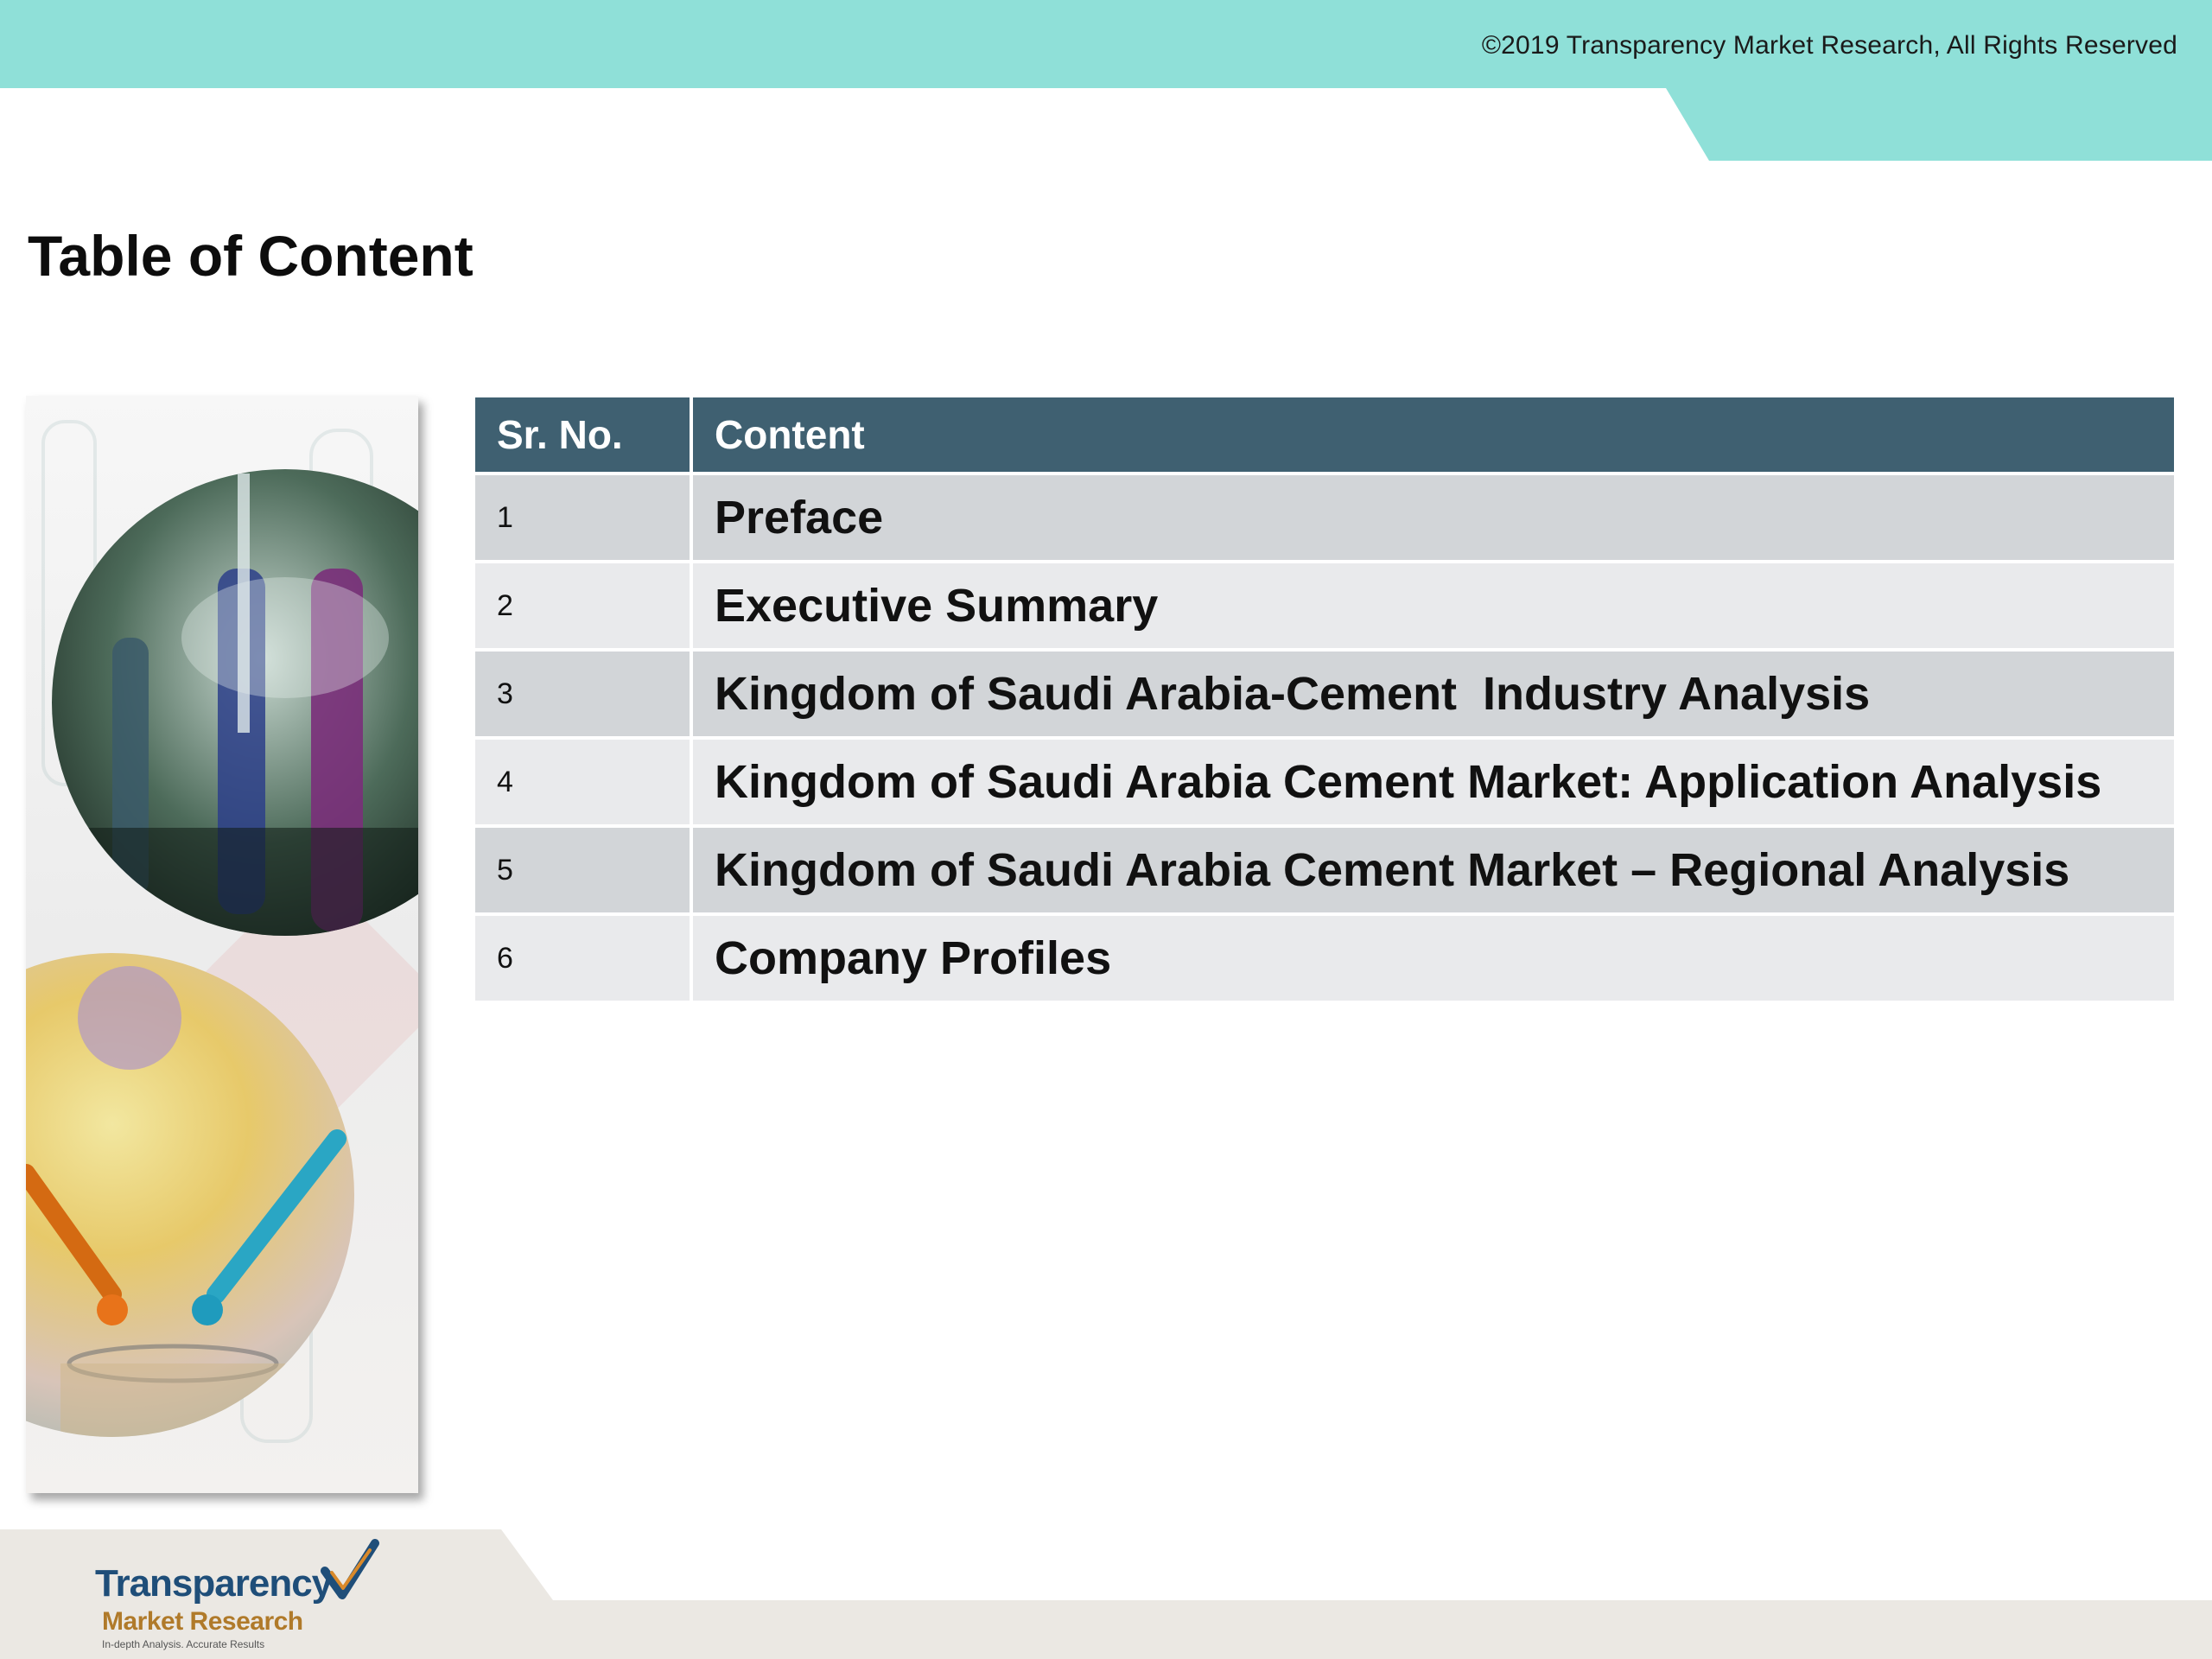 Image resolution: width=2212 pixels, height=1659 pixels. Describe the element at coordinates (214, 1583) in the screenshot. I see `logo-text-primary: Transparency` at that location.